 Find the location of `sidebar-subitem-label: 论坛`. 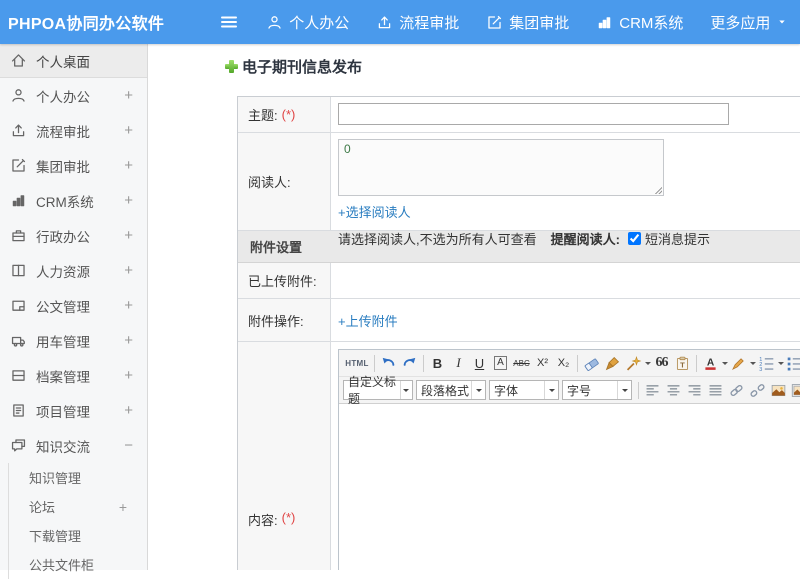

sidebar-subitem-label: 论坛 is located at coordinates (42, 507).